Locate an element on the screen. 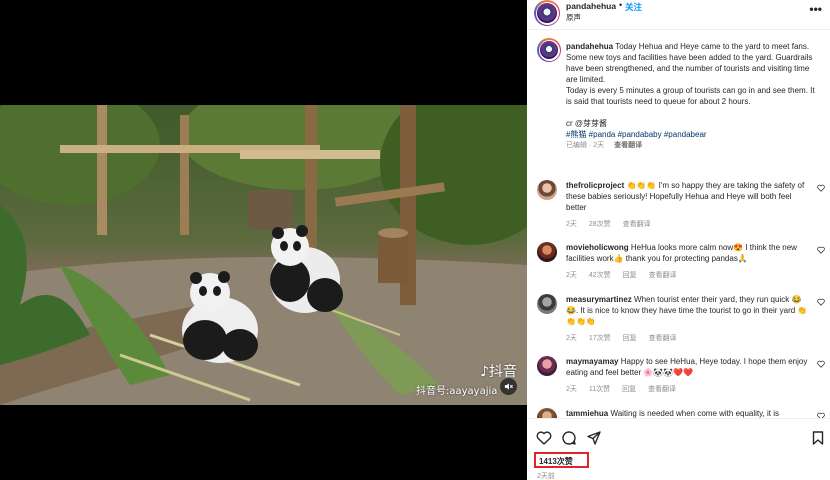 The image size is (830, 480). comment-meta: 2天 42次赞 回复 查看翻译 is located at coordinates (626, 275).